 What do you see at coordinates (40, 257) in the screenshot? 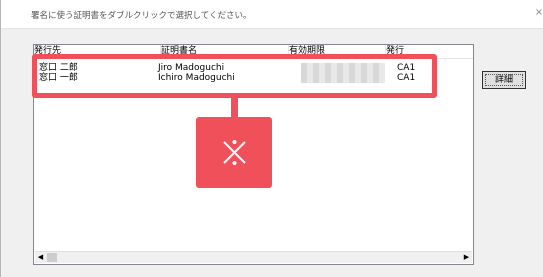
I see `scroll-left-icon: ◀` at bounding box center [40, 257].